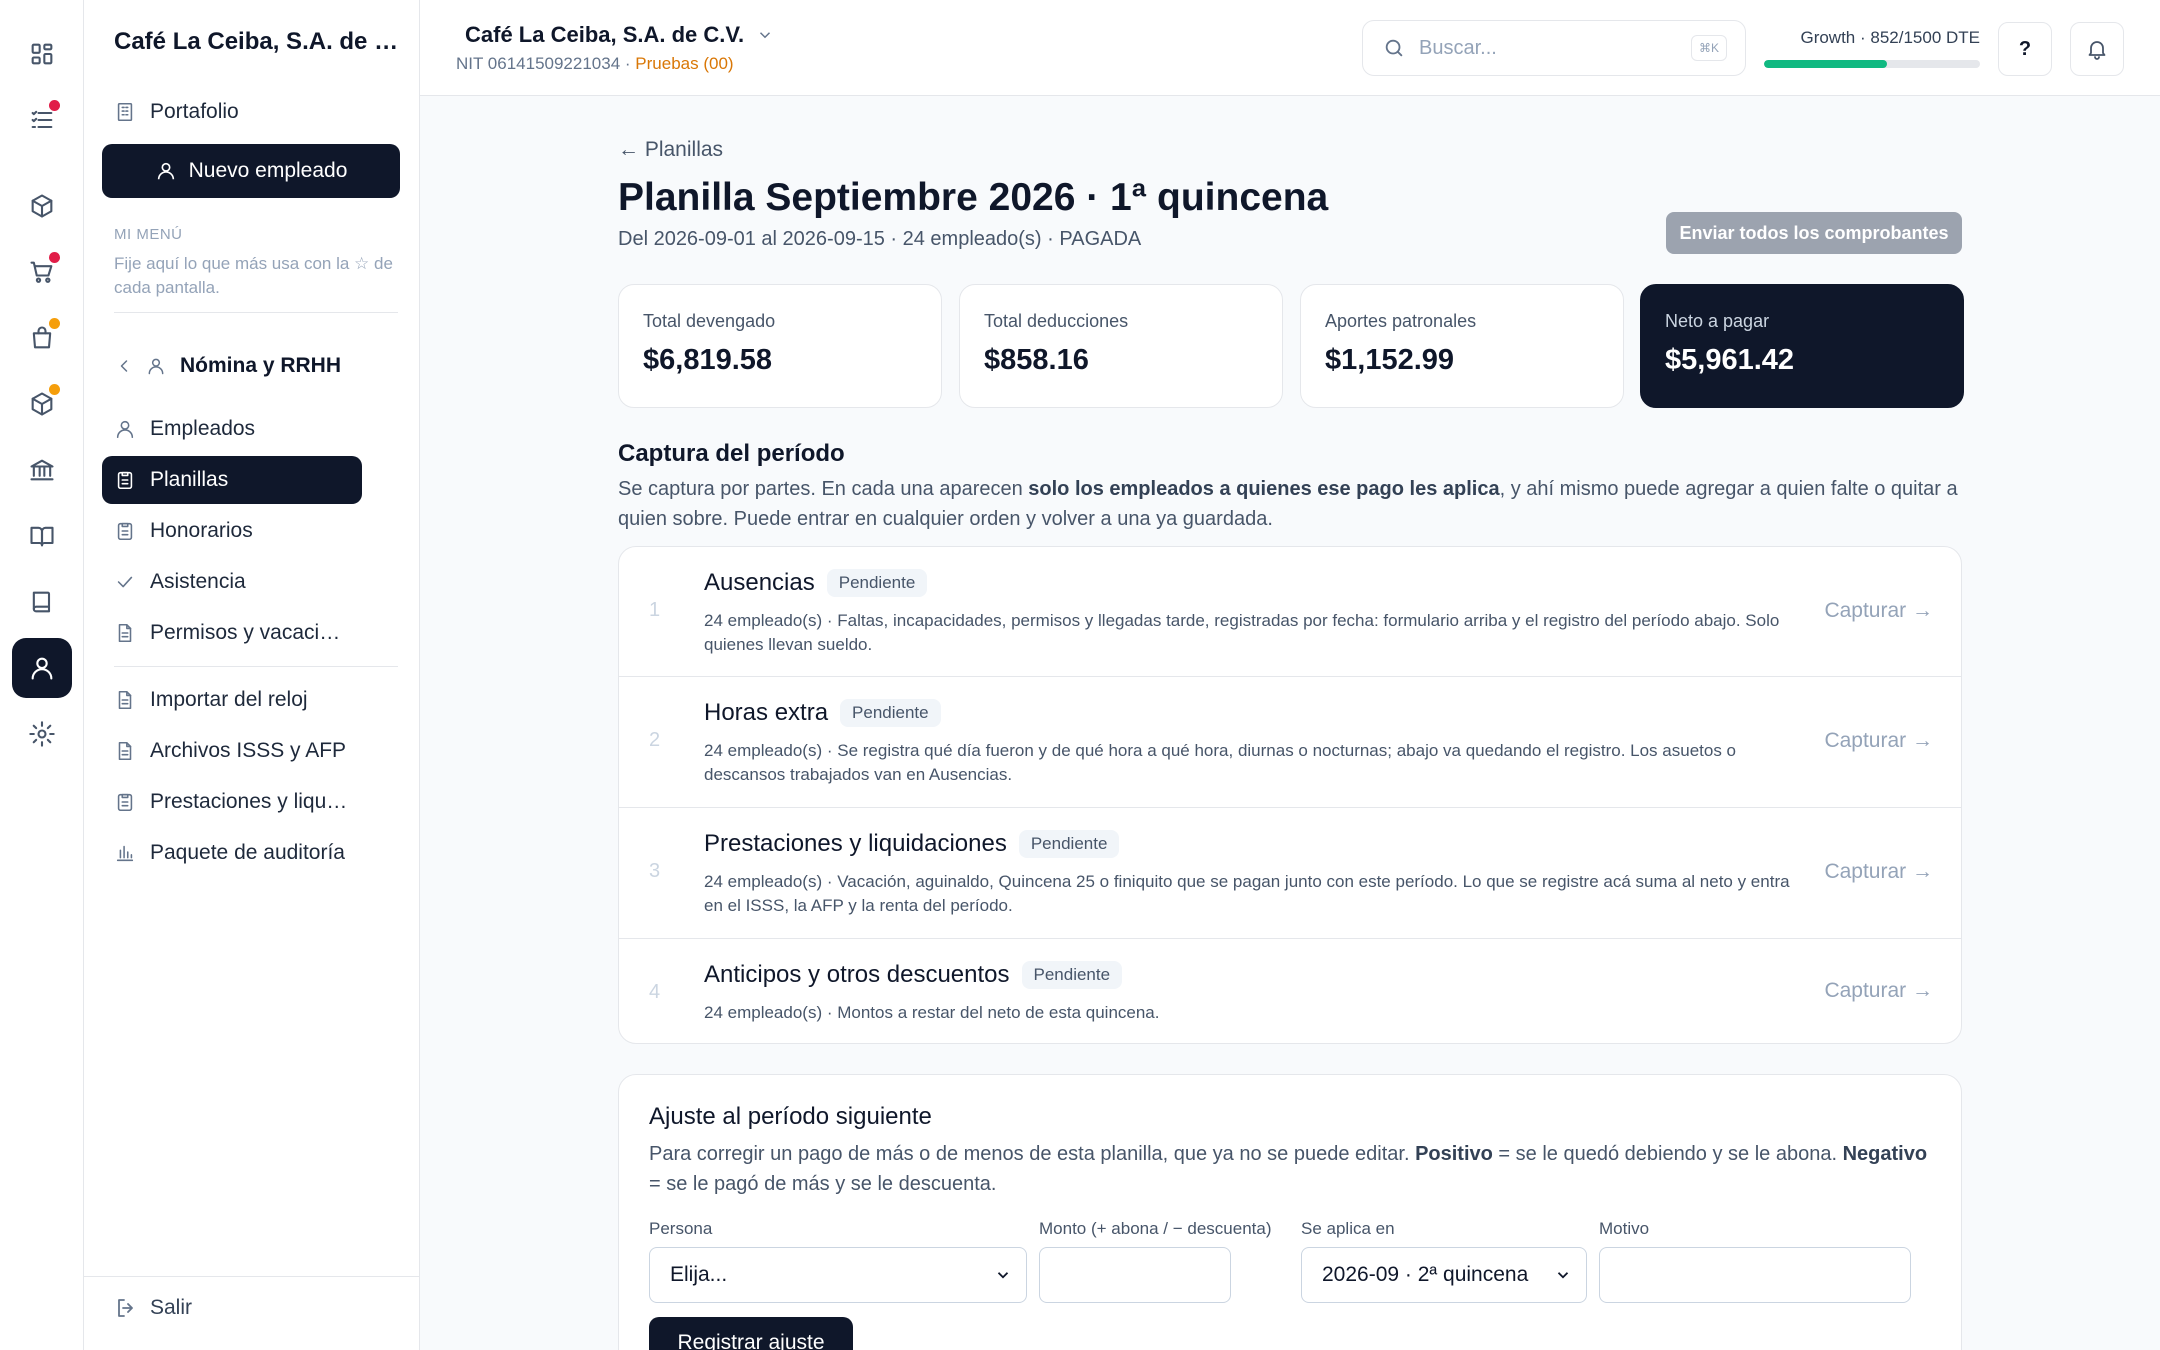 The height and width of the screenshot is (1350, 2160). I want to click on sidebar-item-label: Honorarios, so click(201, 530).